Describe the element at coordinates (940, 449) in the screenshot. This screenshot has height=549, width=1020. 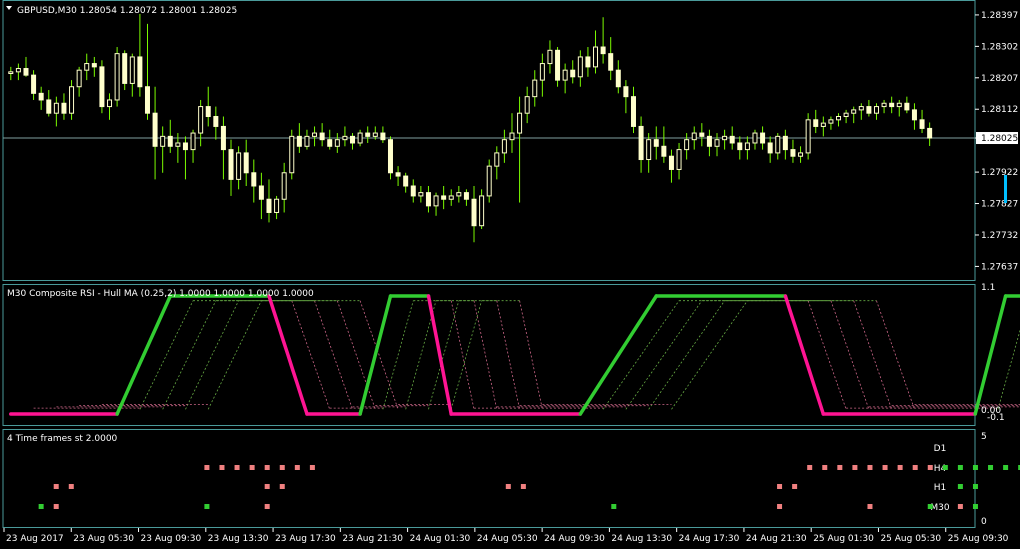
I see `timeframe-row-label: D1` at that location.